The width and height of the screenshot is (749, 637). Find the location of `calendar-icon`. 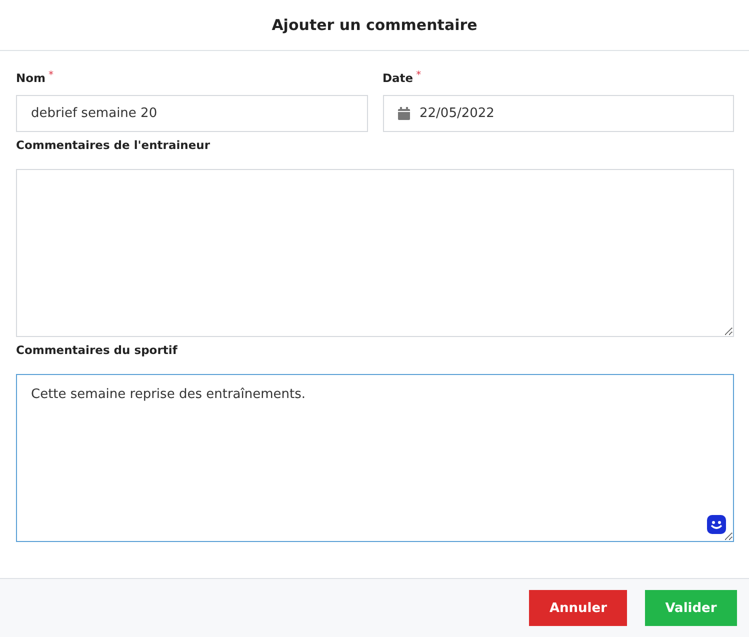

calendar-icon is located at coordinates (404, 113).